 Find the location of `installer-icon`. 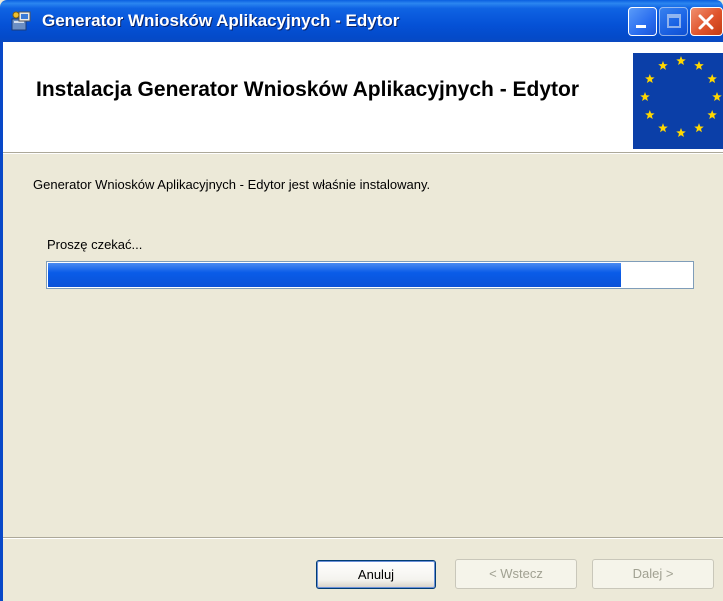

installer-icon is located at coordinates (22, 21).